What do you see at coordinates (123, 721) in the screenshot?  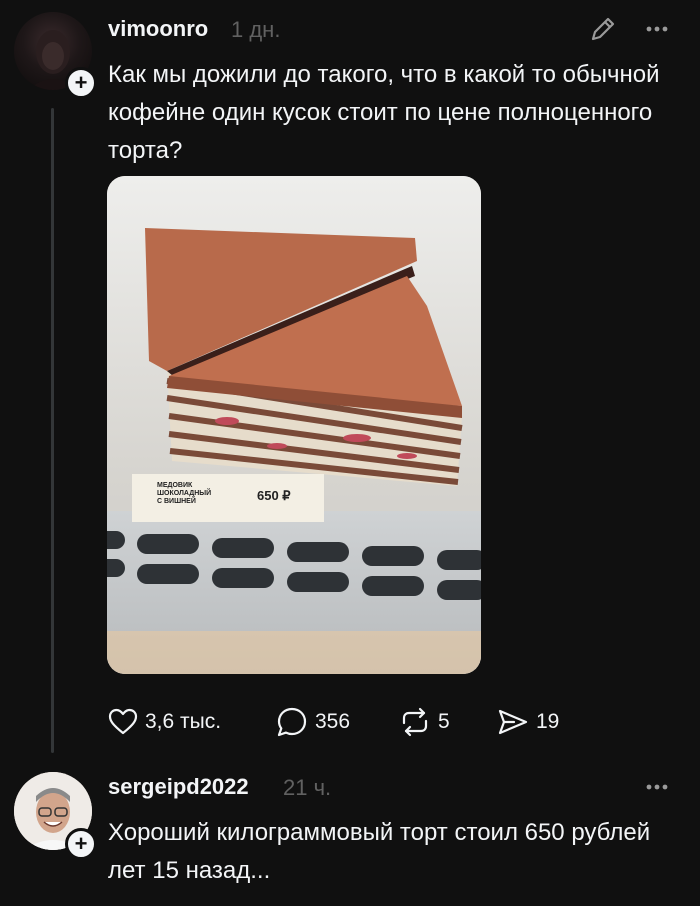 I see `heart-icon` at bounding box center [123, 721].